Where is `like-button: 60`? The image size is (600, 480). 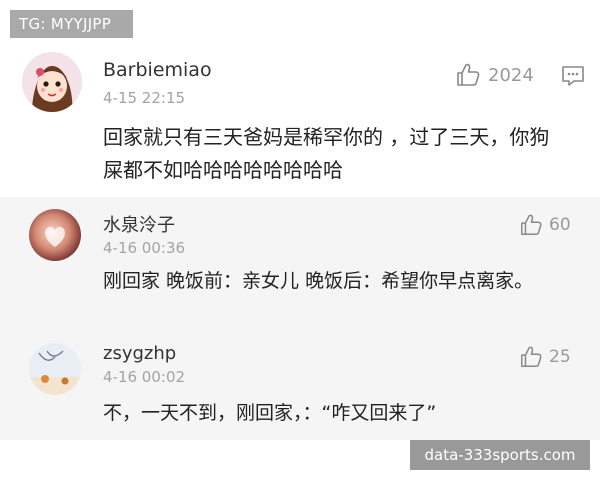
like-button: 60 is located at coordinates (545, 225).